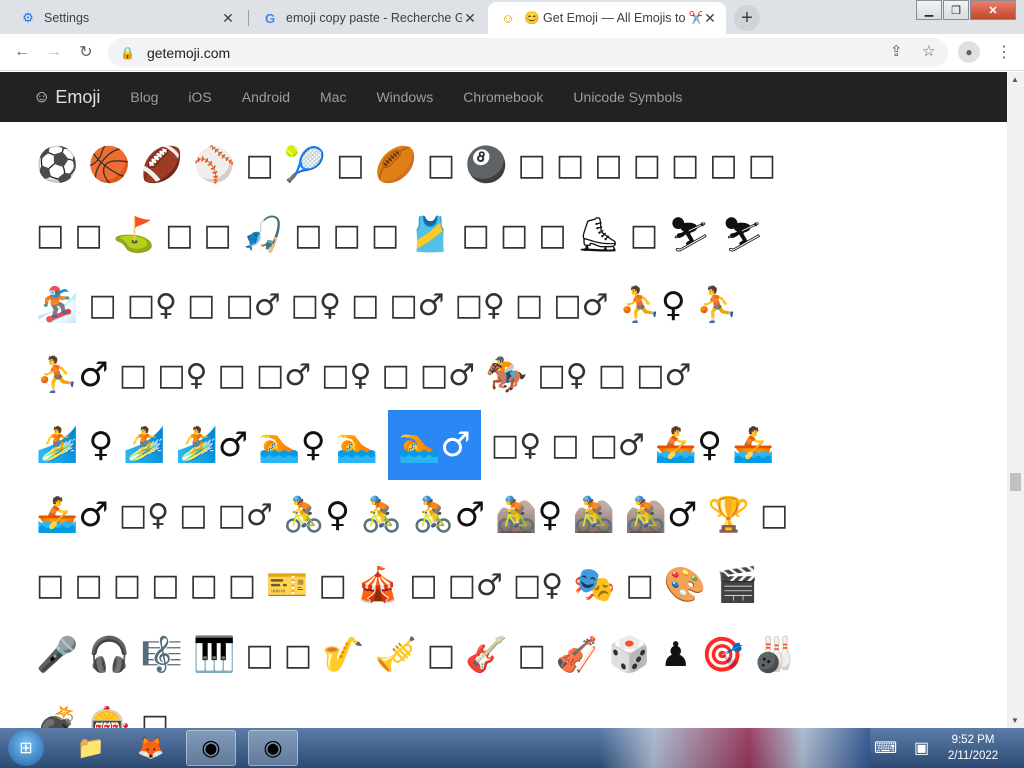 The height and width of the screenshot is (768, 1024). Describe the element at coordinates (430, 235) in the screenshot. I see `emoji-item: 🎽` at that location.